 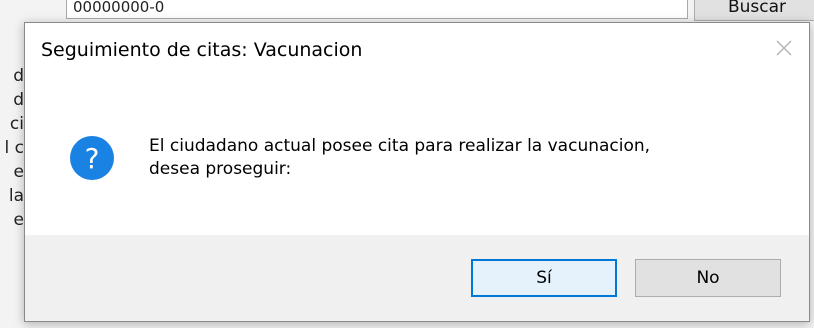 What do you see at coordinates (708, 278) in the screenshot?
I see `no-button: No` at bounding box center [708, 278].